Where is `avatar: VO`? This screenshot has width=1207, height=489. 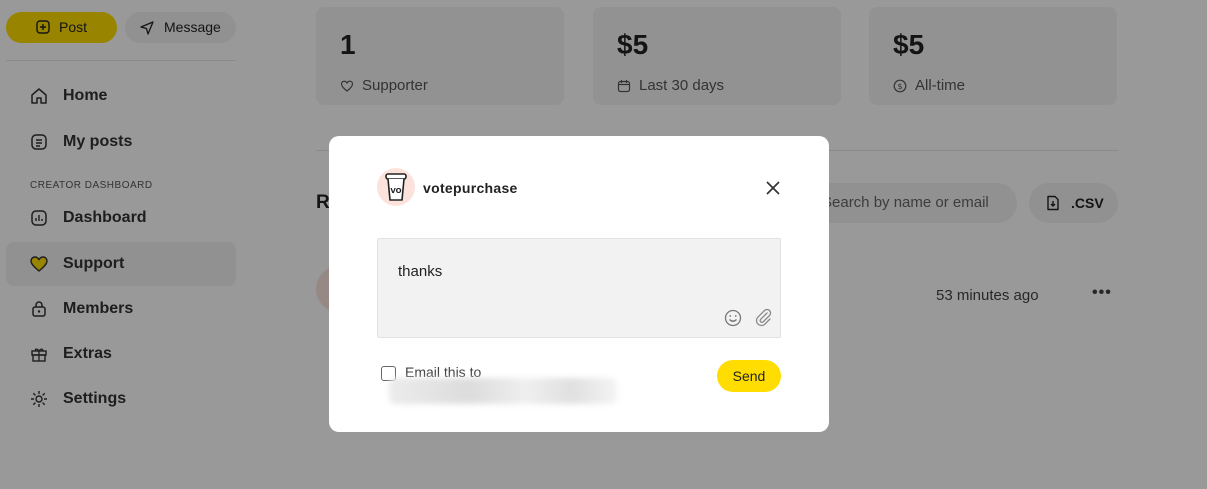
avatar: VO is located at coordinates (396, 187).